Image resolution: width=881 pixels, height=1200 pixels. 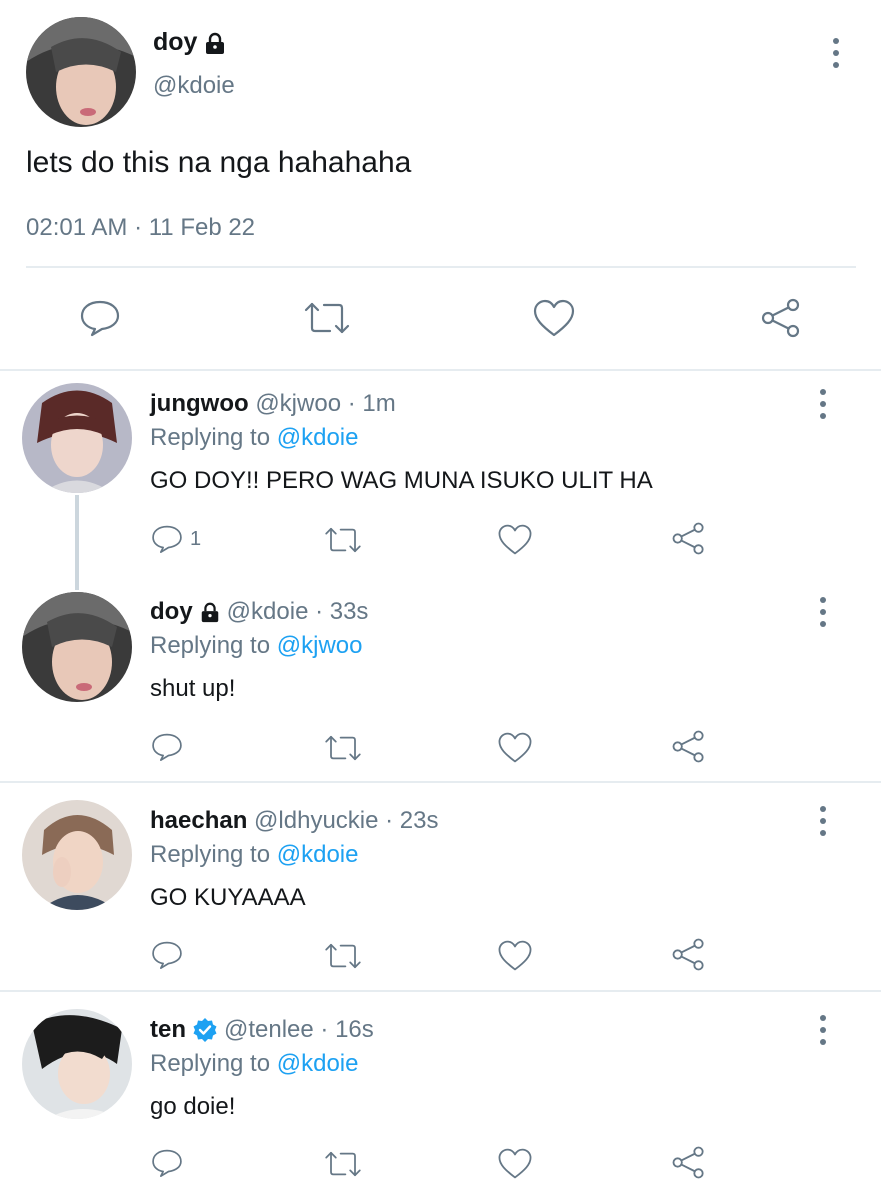 I want to click on reply-header: ten @tenlee · 16s, so click(x=262, y=1030).